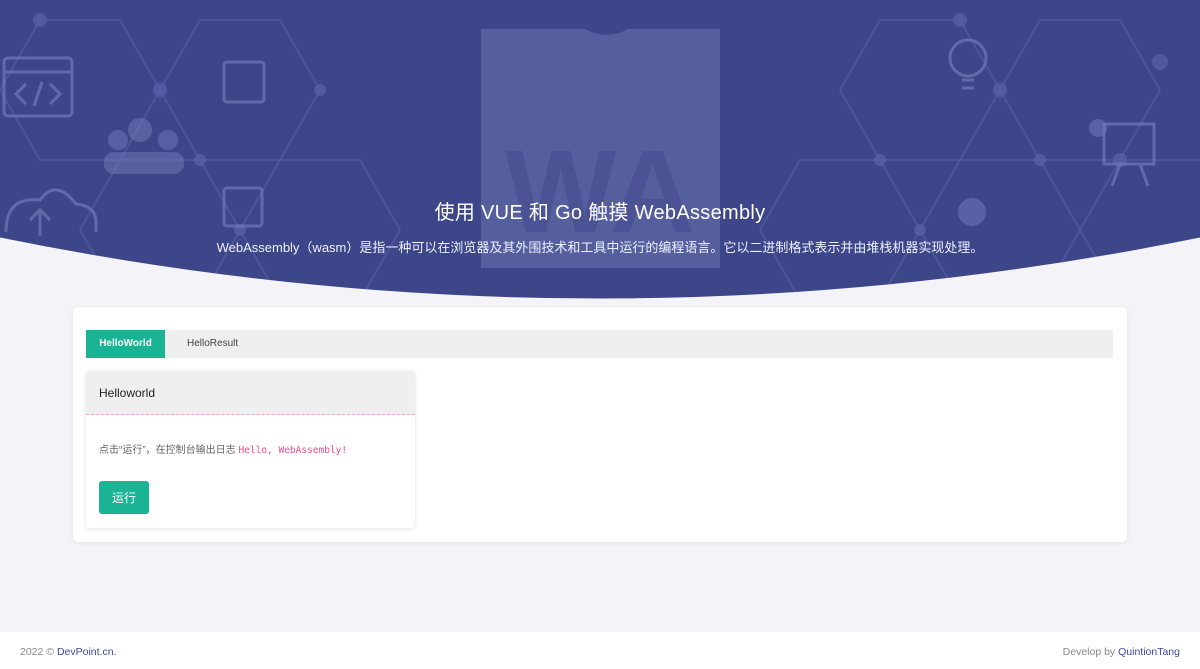 This screenshot has width=1200, height=669. I want to click on footer-developer: Develop by QuintionTang, so click(1121, 652).